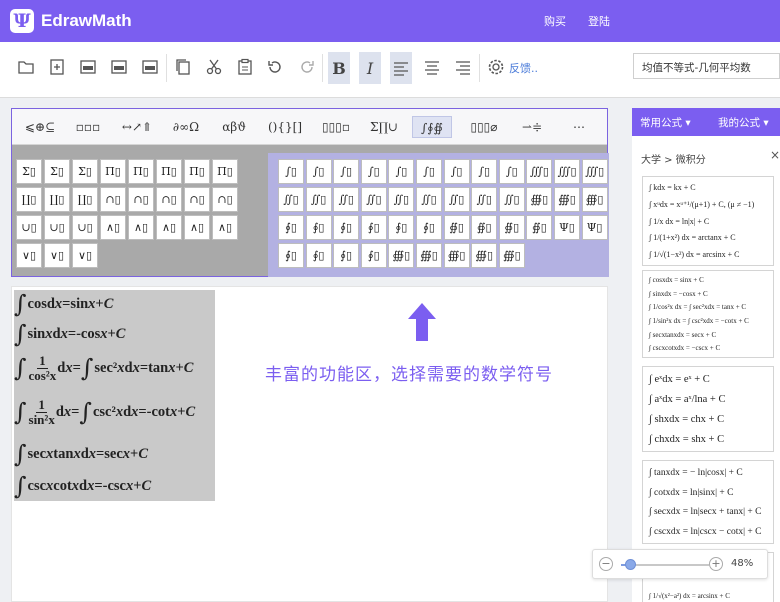  What do you see at coordinates (186, 127) in the screenshot?
I see `category-misc-symbols: ∂∞Ω` at bounding box center [186, 127].